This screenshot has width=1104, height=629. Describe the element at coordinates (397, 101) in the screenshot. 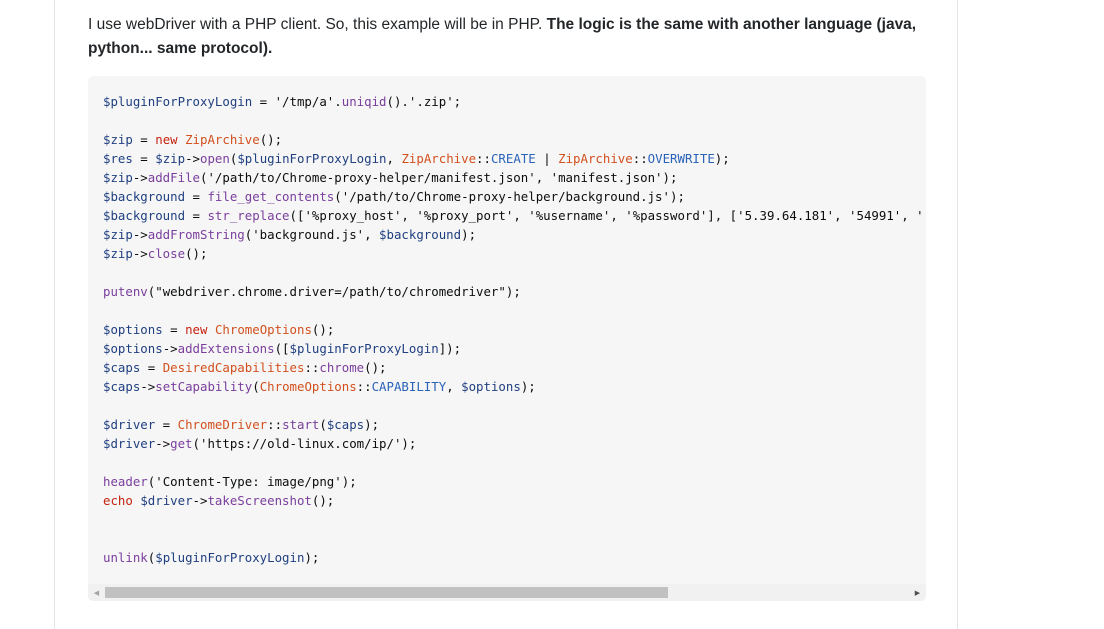

I see `code-token-op: ().` at that location.